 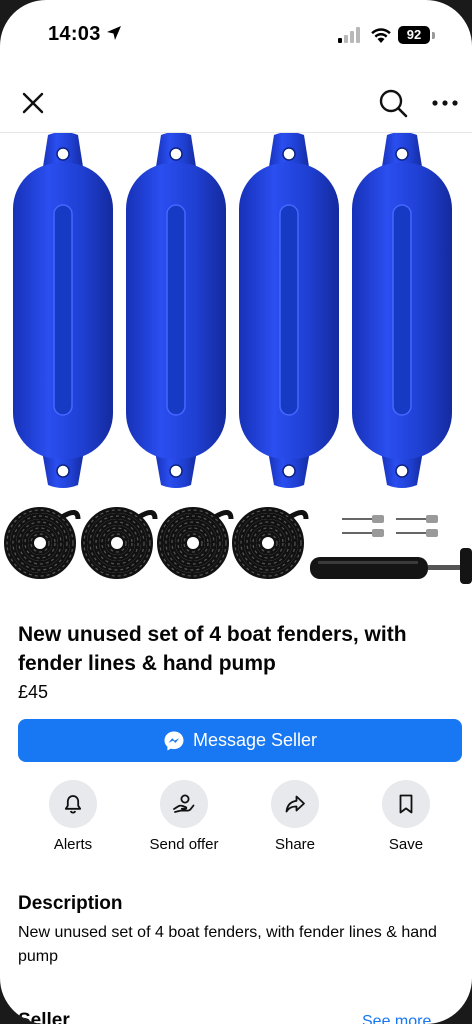 I want to click on hand-pump, so click(x=391, y=566).